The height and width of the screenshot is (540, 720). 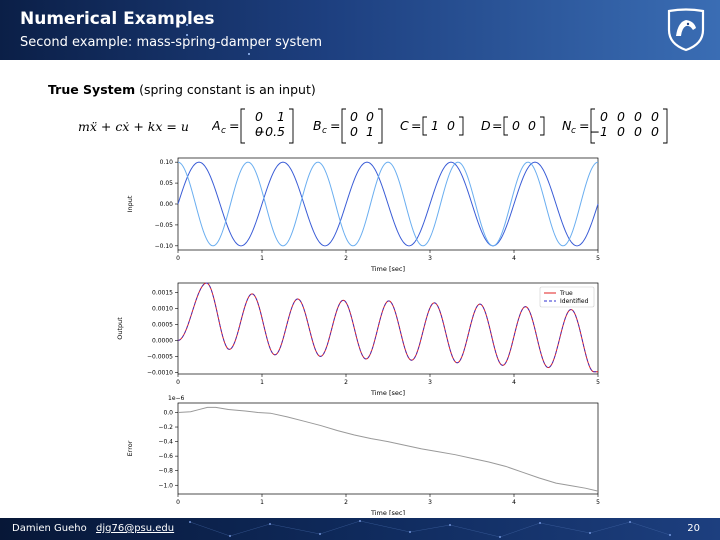 I want to click on y-tick-label: 0.0000, so click(x=162, y=340).